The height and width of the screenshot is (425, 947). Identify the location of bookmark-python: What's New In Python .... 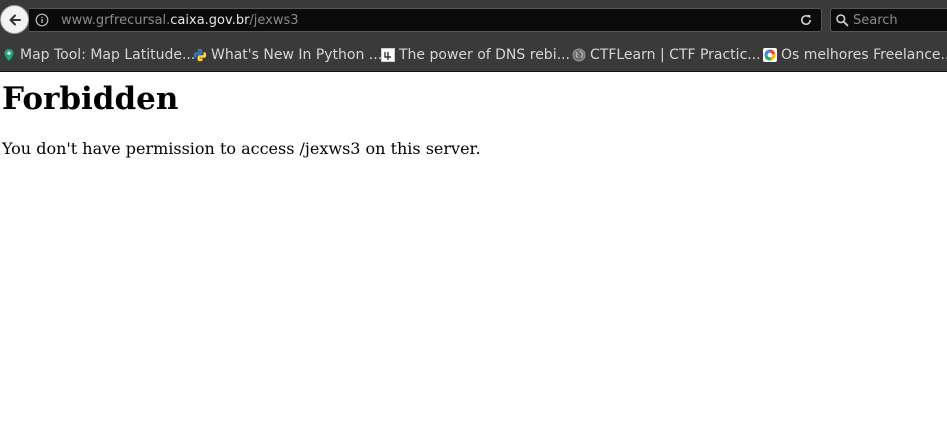
(287, 55).